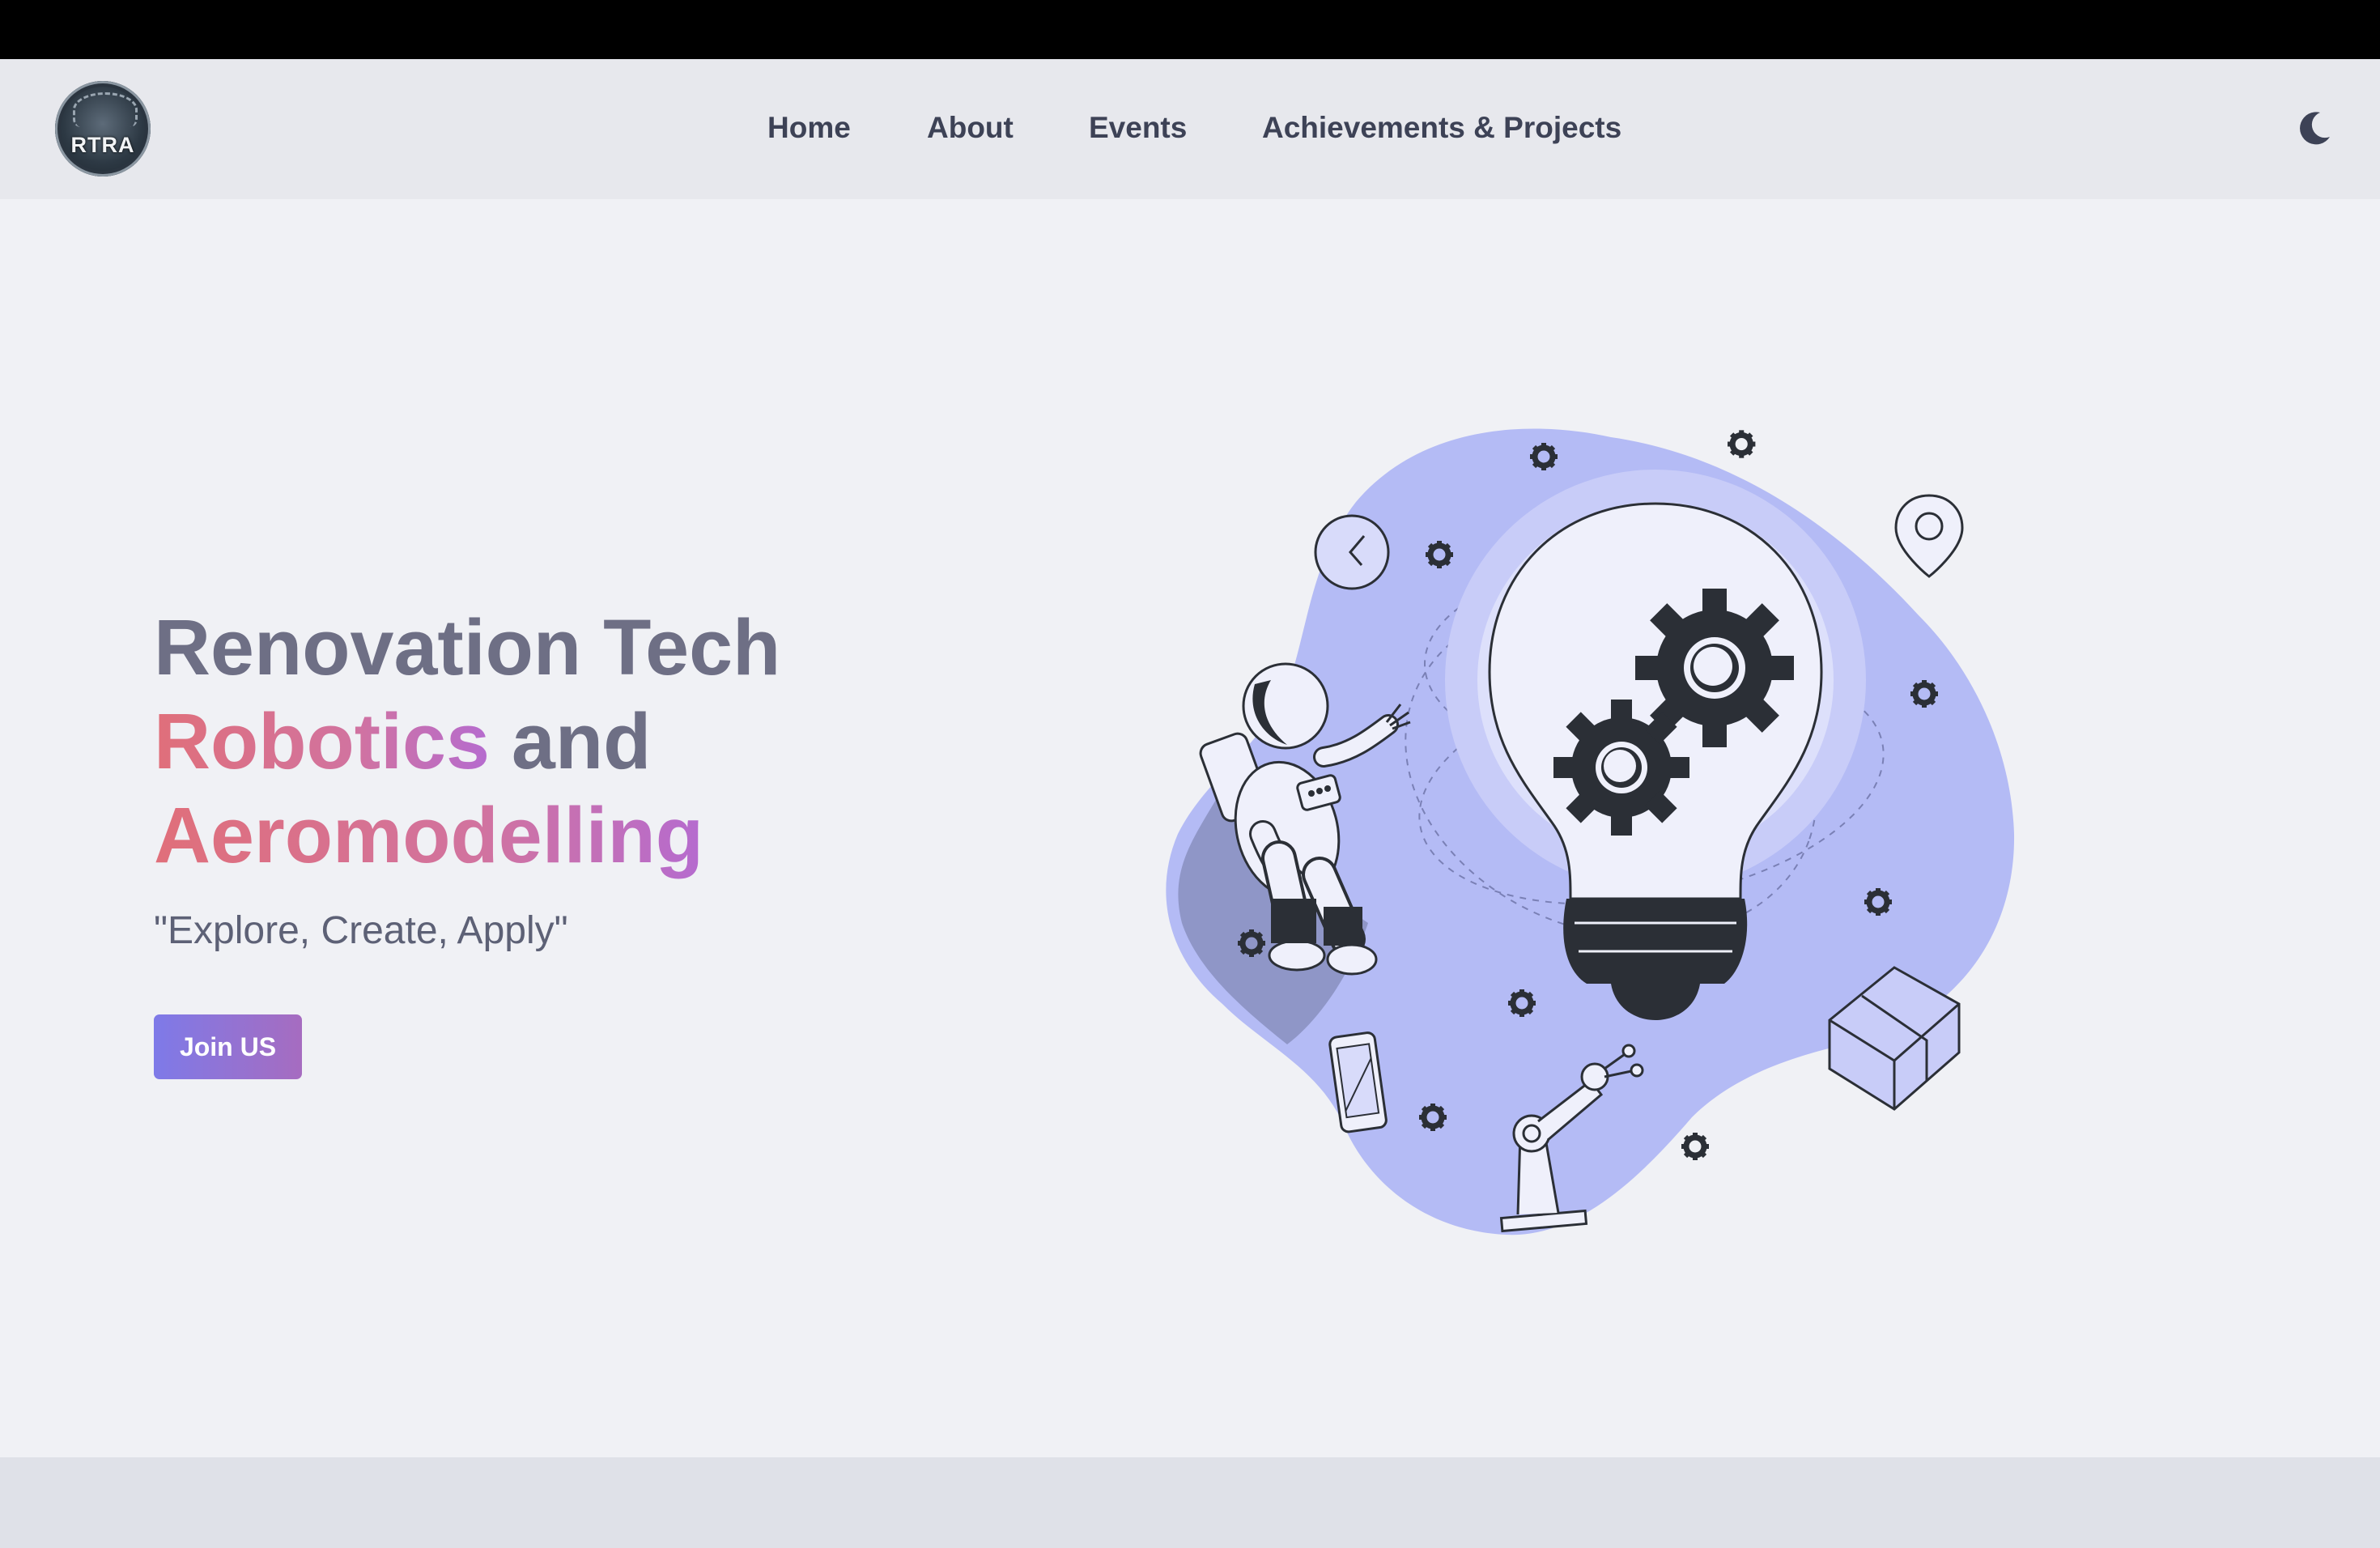  What do you see at coordinates (429, 835) in the screenshot?
I see `hero-title-aeromodelling: Aeromodelling` at bounding box center [429, 835].